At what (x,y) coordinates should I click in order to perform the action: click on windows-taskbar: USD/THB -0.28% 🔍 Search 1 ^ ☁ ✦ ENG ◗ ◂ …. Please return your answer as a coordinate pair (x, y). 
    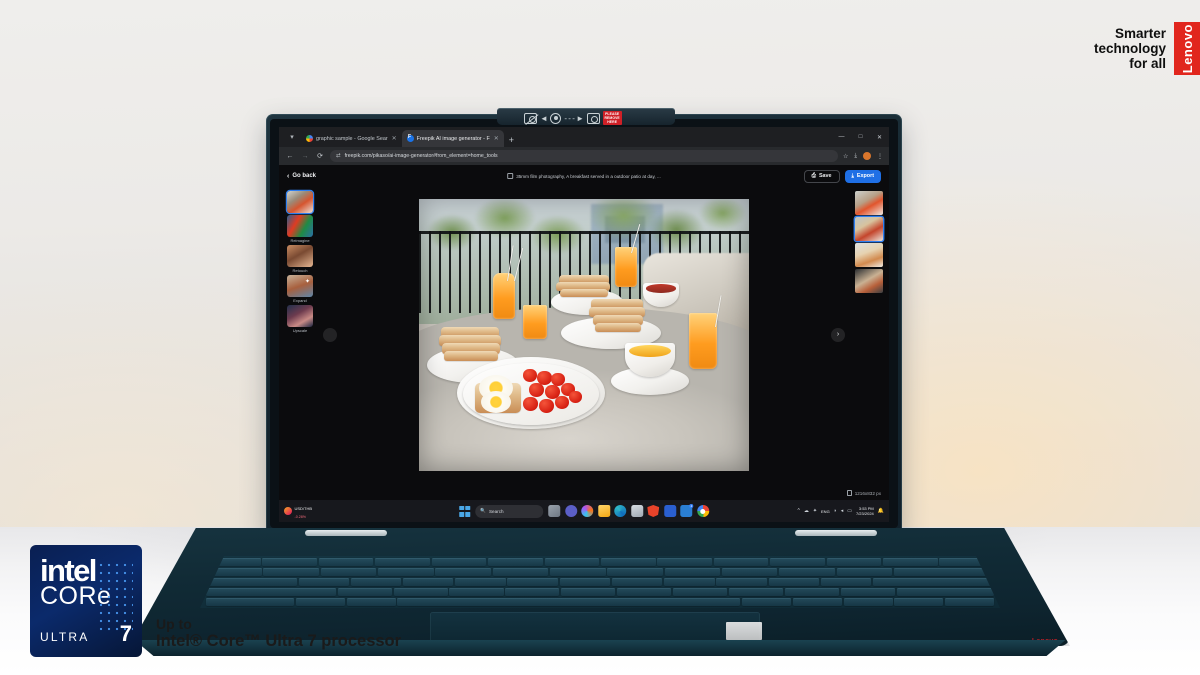
    Looking at the image, I should click on (584, 511).